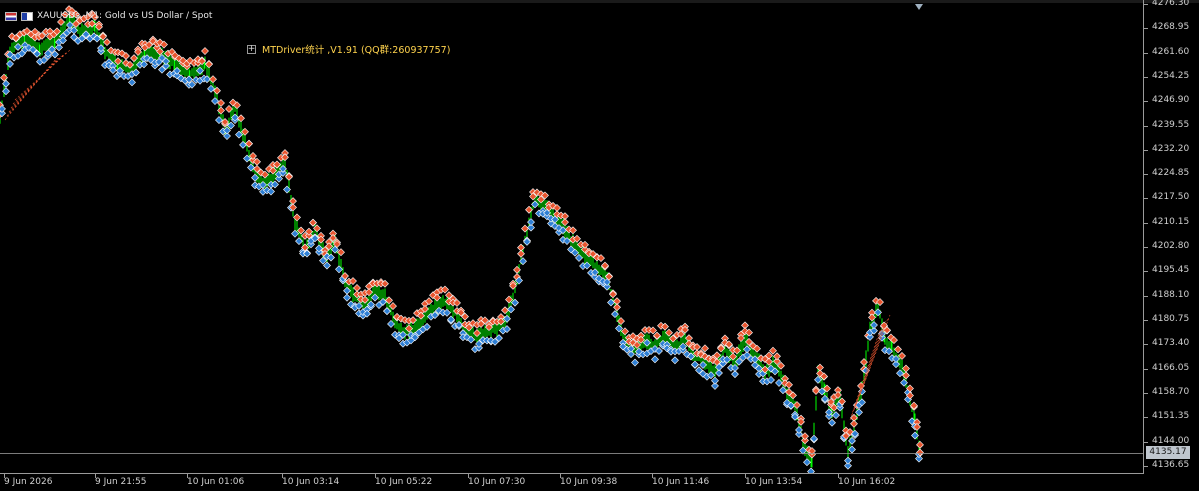 Image resolution: width=1199 pixels, height=491 pixels. What do you see at coordinates (1171, 246) in the screenshot?
I see `y-tick-label: 4202.80` at bounding box center [1171, 246].